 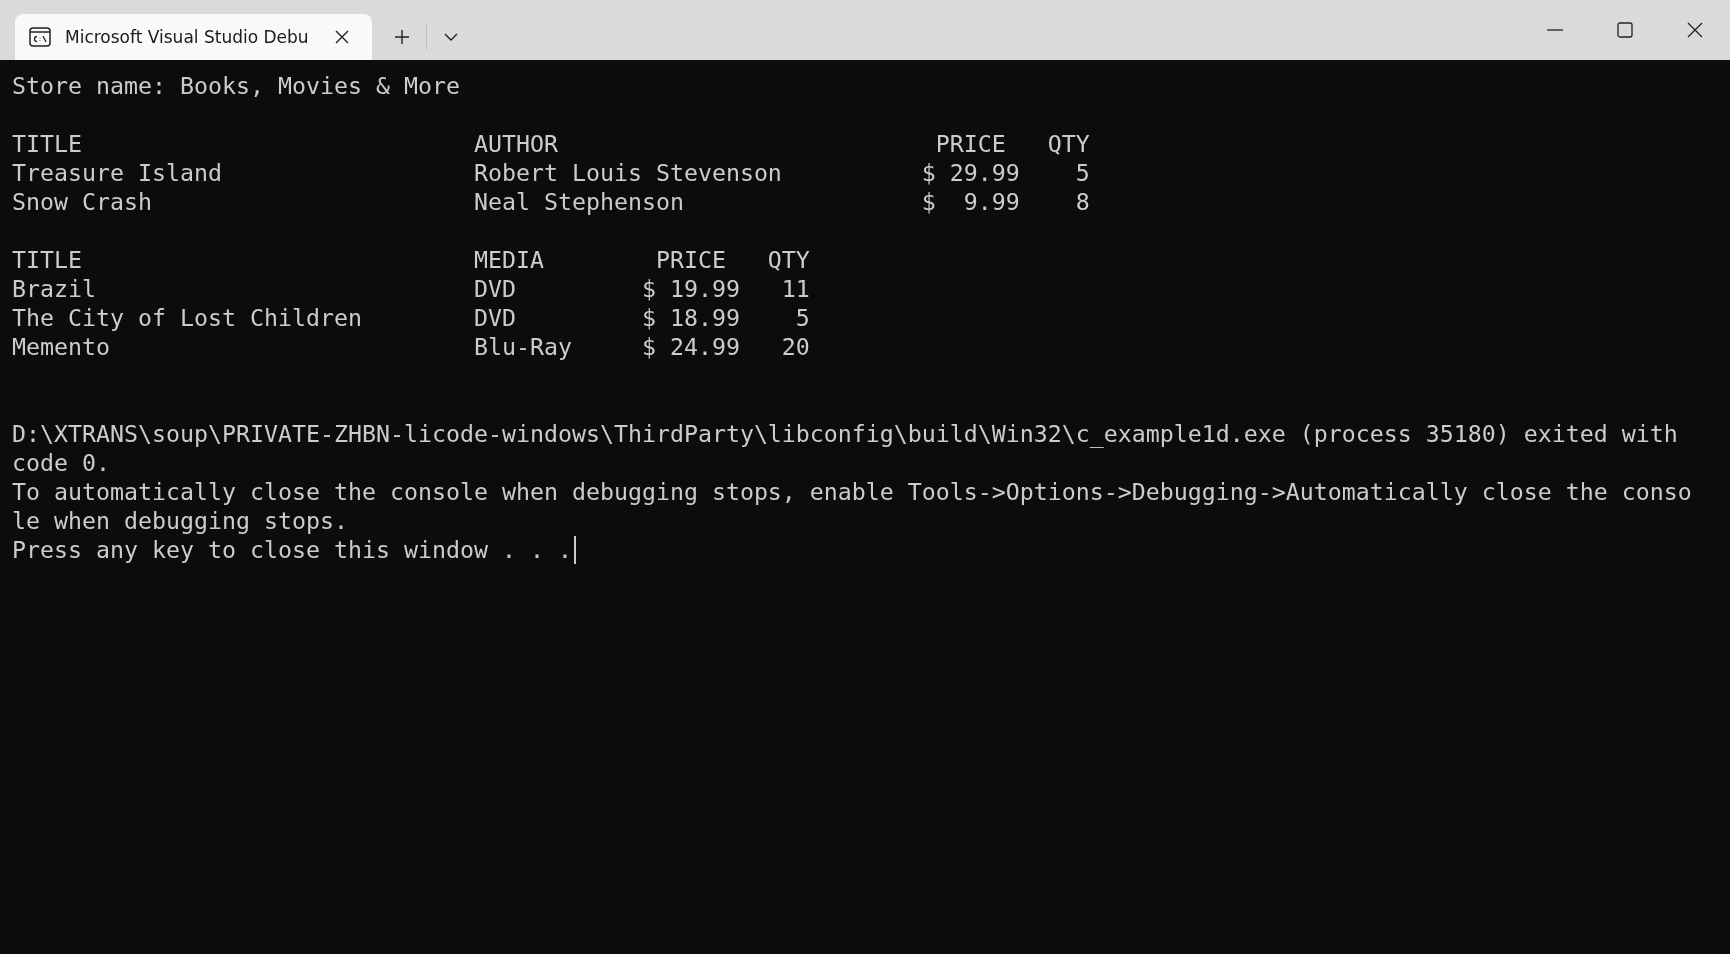 I want to click on console-line: To automatically close the console when debugging stops, enable Tools->Options->Debugging->Automatically close the conso, so click(x=852, y=491).